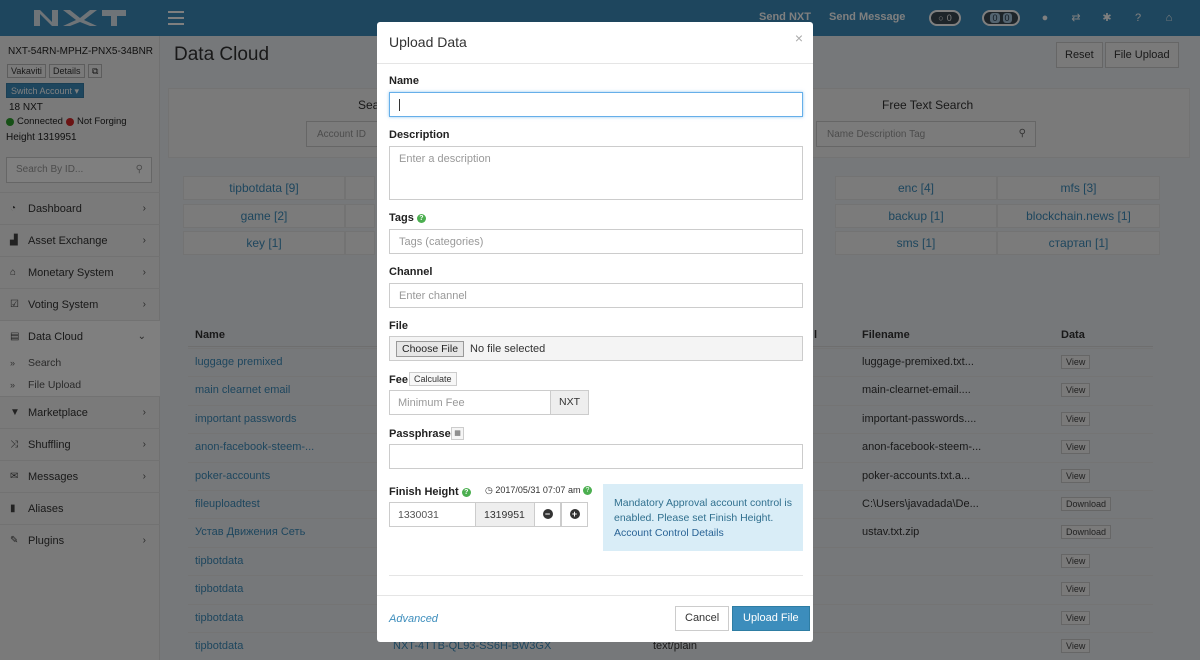 This screenshot has width=1200, height=660. Describe the element at coordinates (430, 348) in the screenshot. I see `choose-file-button: Choose File` at that location.